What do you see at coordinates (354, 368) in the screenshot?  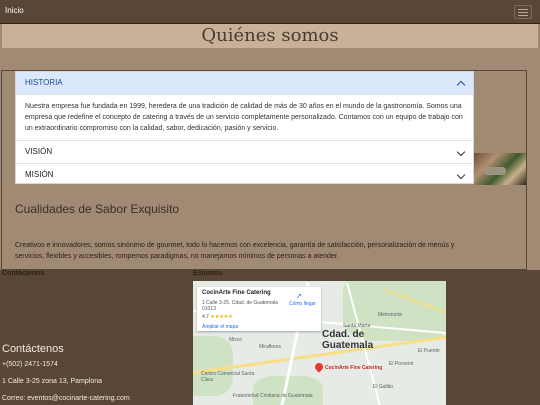 I see `map-pin-label: CocinArte Fine Catering` at bounding box center [354, 368].